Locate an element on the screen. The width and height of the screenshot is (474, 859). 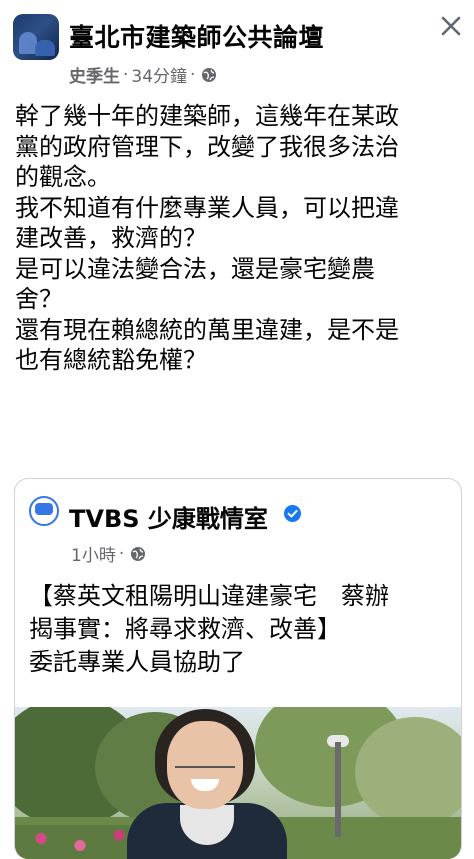
post-time: 34分鐘 is located at coordinates (159, 74).